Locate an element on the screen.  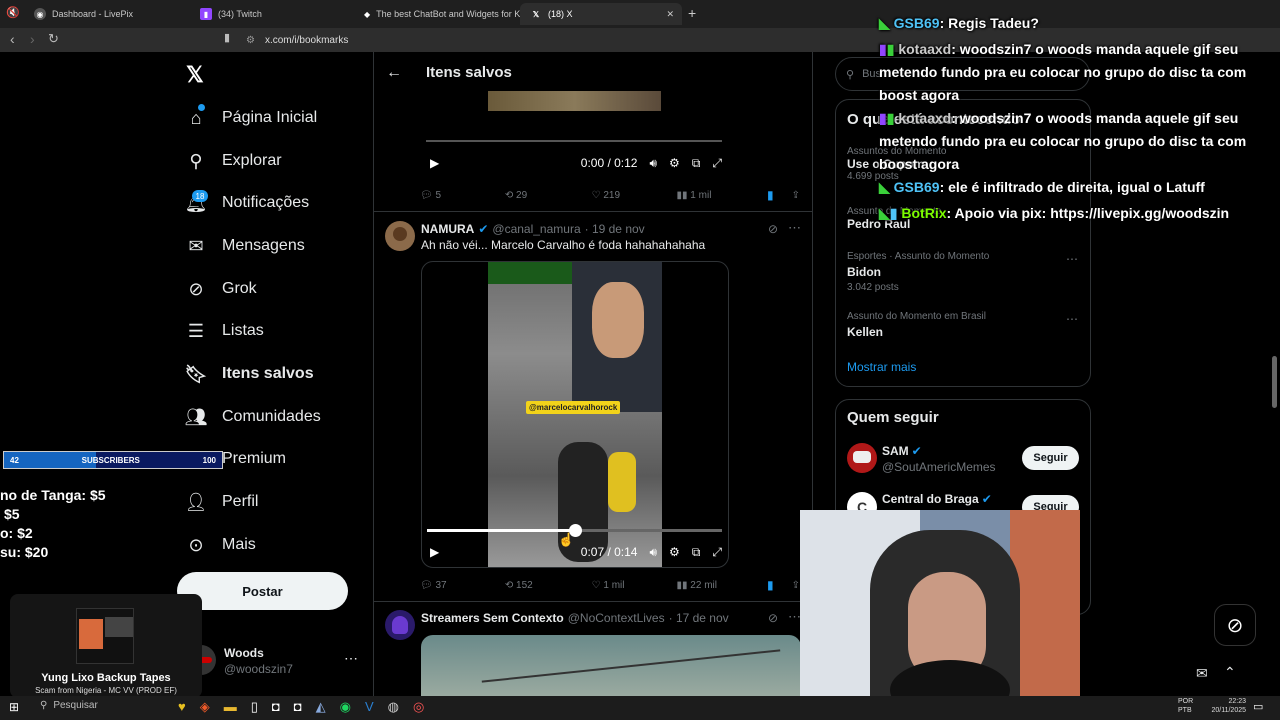
tweet2-header: NAMURA ✔ @canal_namura · 19 de nov is located at coordinates (533, 229).